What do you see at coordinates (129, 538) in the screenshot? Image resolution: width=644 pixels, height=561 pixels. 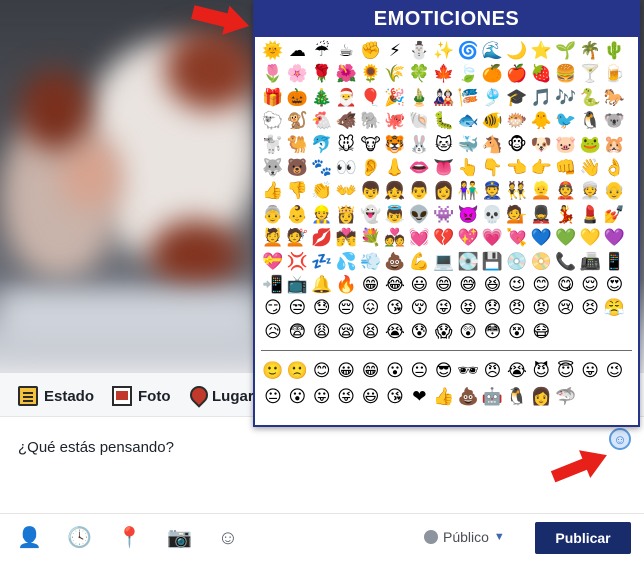 I see `location-icon: 📍` at bounding box center [129, 538].